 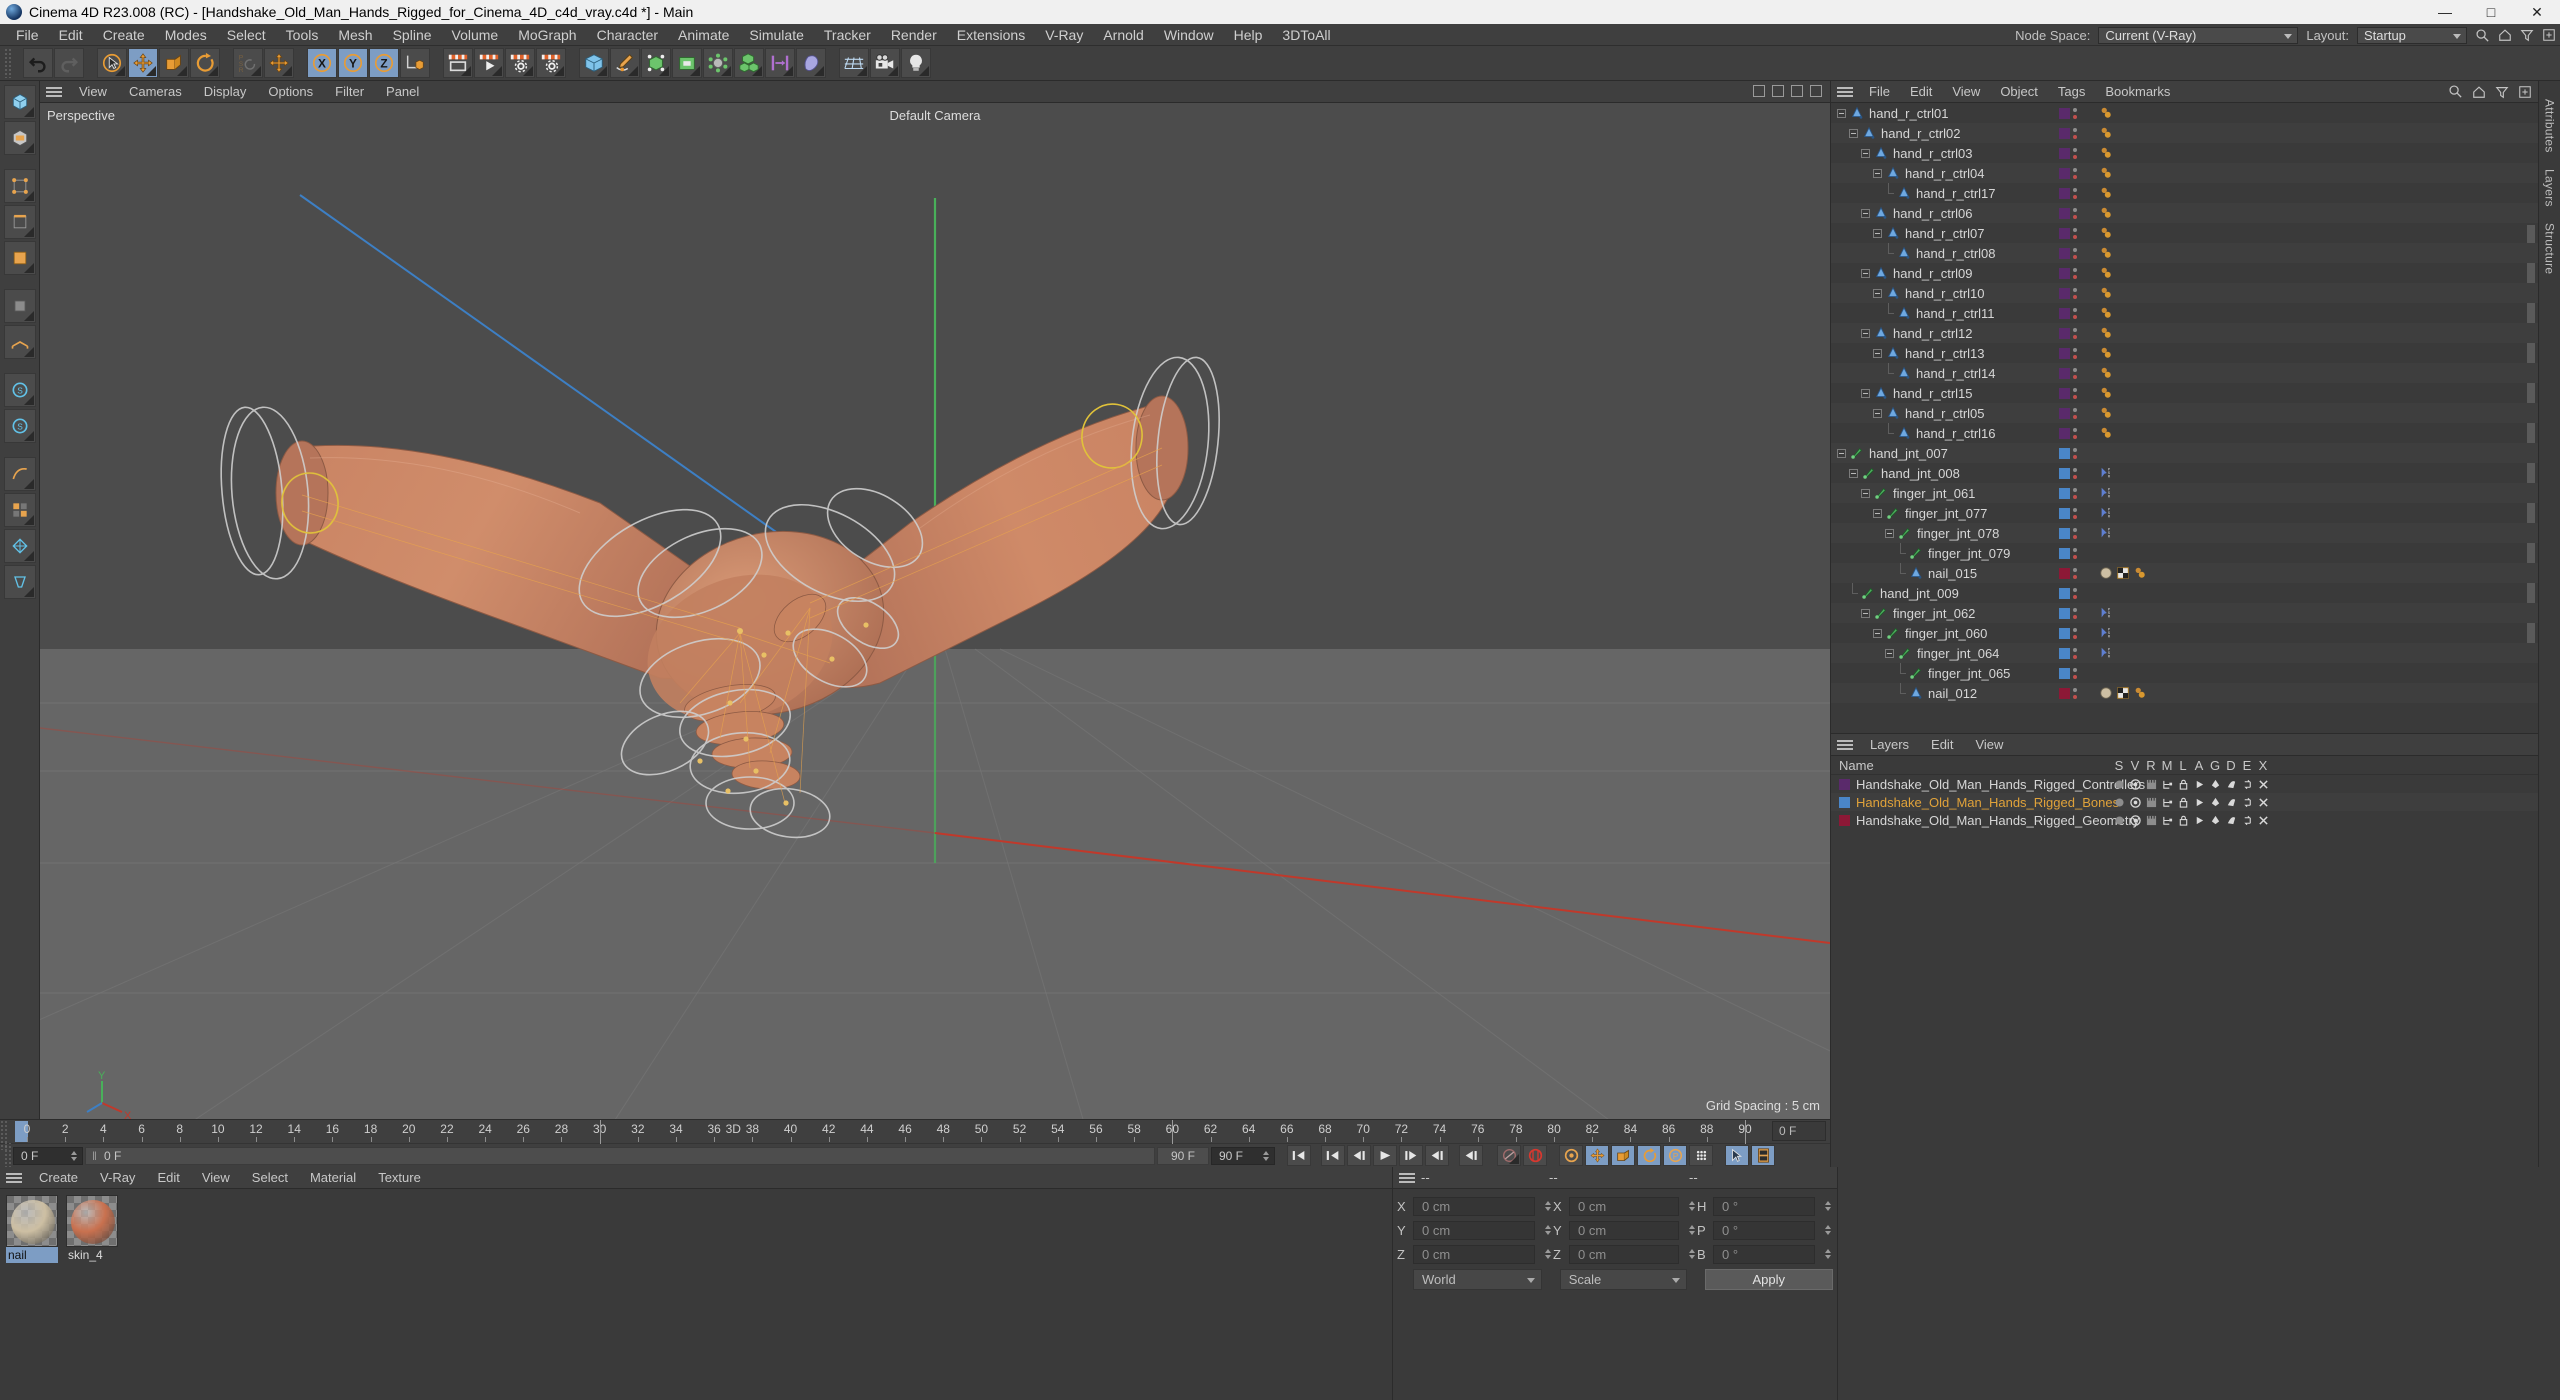 I want to click on enable-axis-button, so click(x=19, y=306).